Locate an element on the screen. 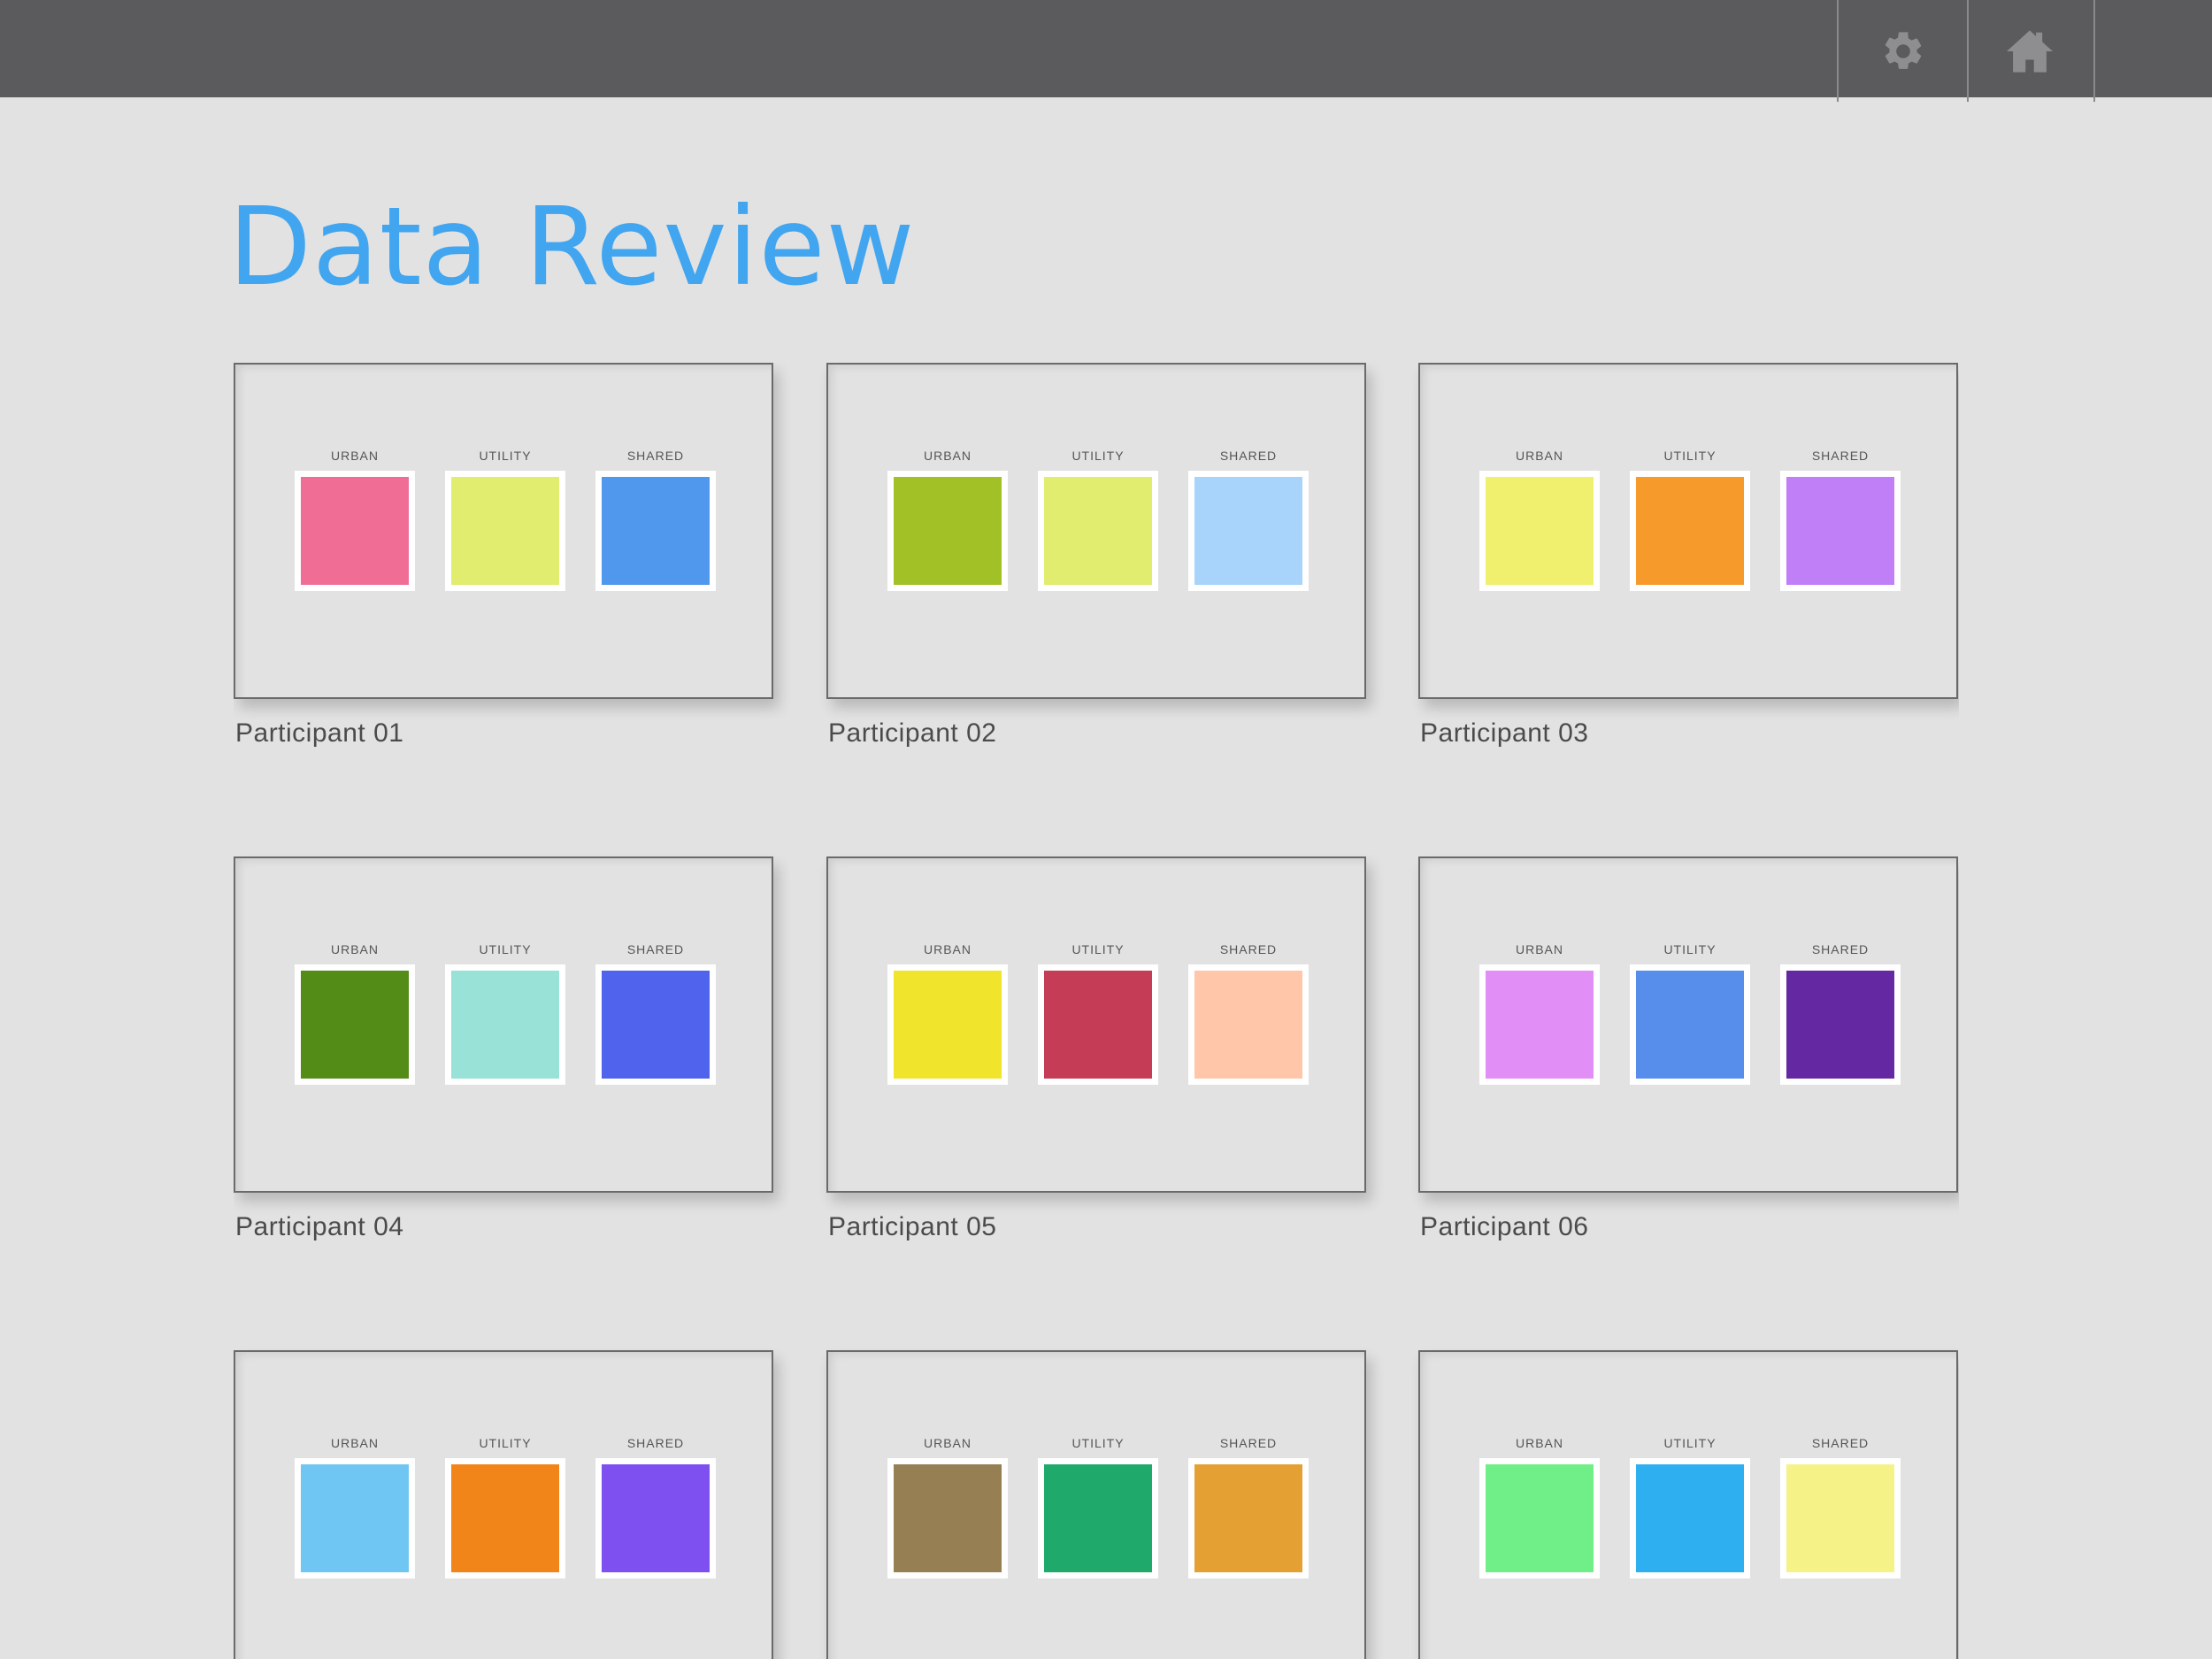  participant-card: URBAN UTILITY SHARED Participant 01 is located at coordinates (504, 556).